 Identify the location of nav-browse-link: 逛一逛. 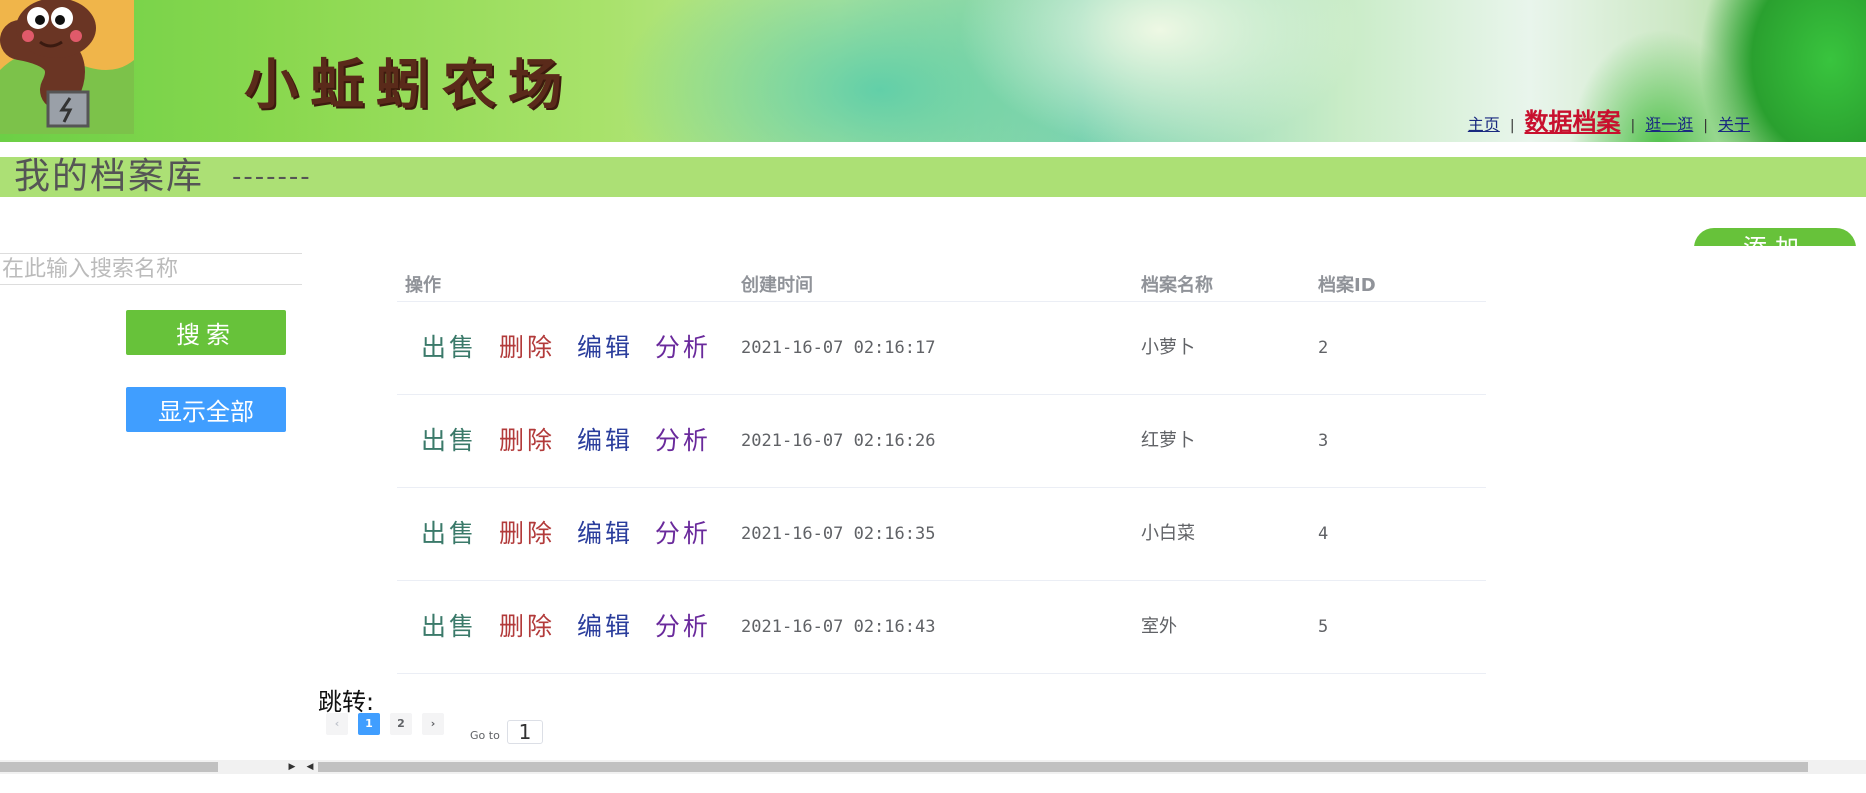
(1669, 123).